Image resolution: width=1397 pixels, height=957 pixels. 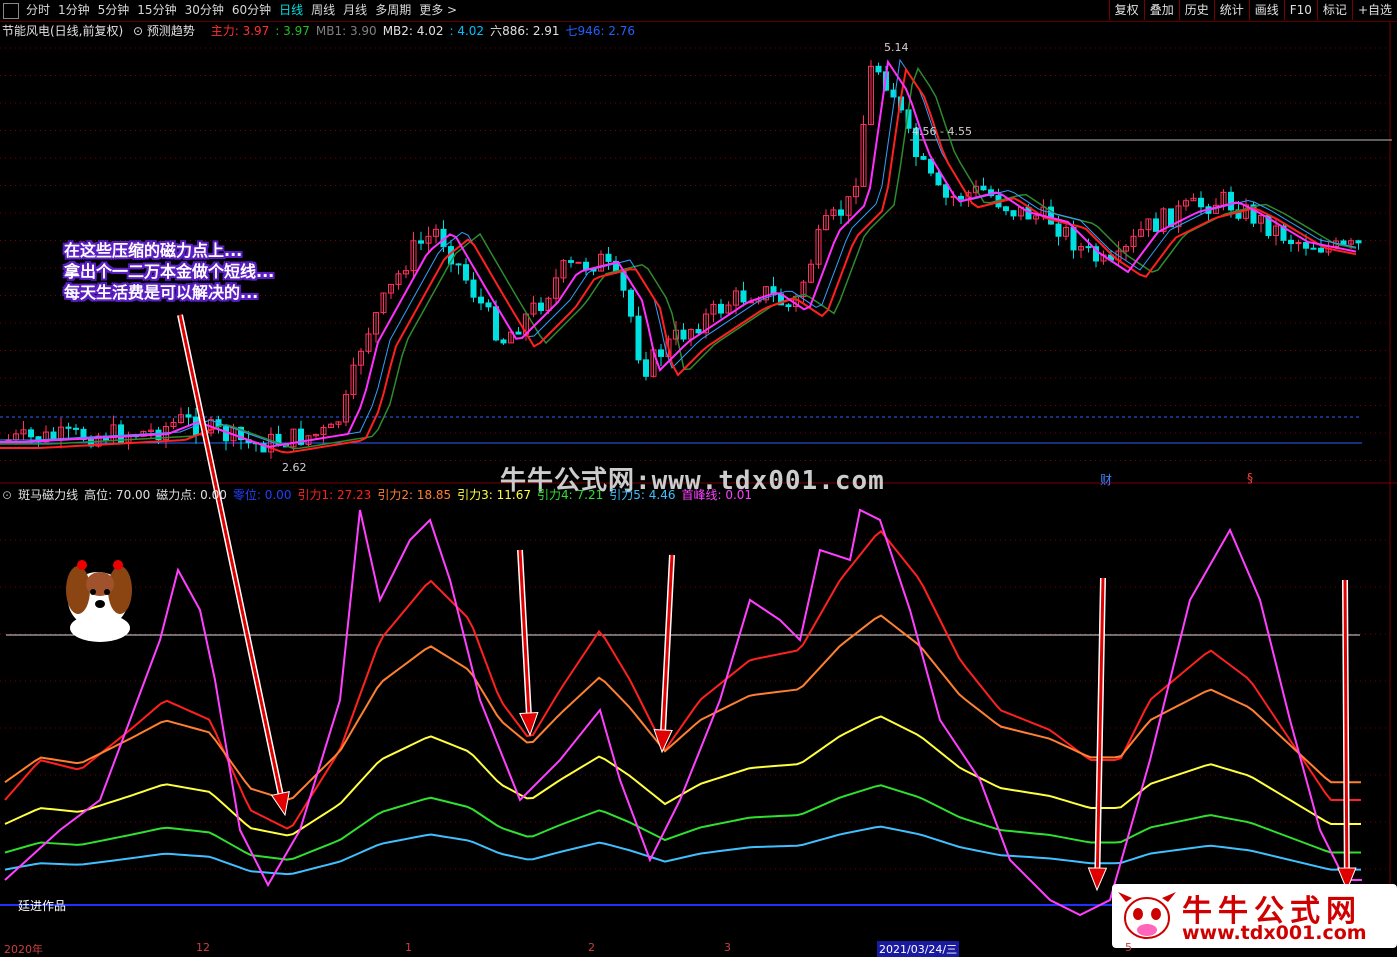 I want to click on legend-value: 零位: 0.00, so click(x=262, y=495).